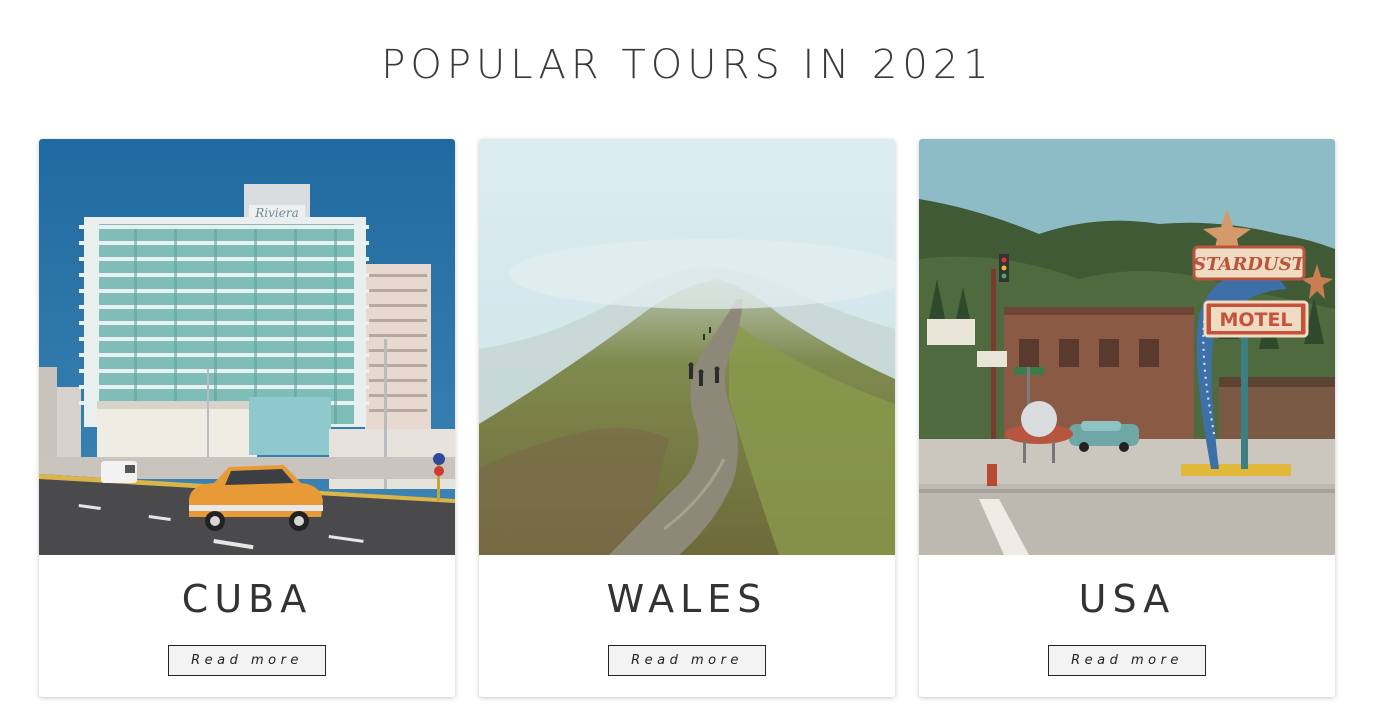 The image size is (1375, 724). Describe the element at coordinates (687, 660) in the screenshot. I see `read-more-button-wales: Read more` at that location.